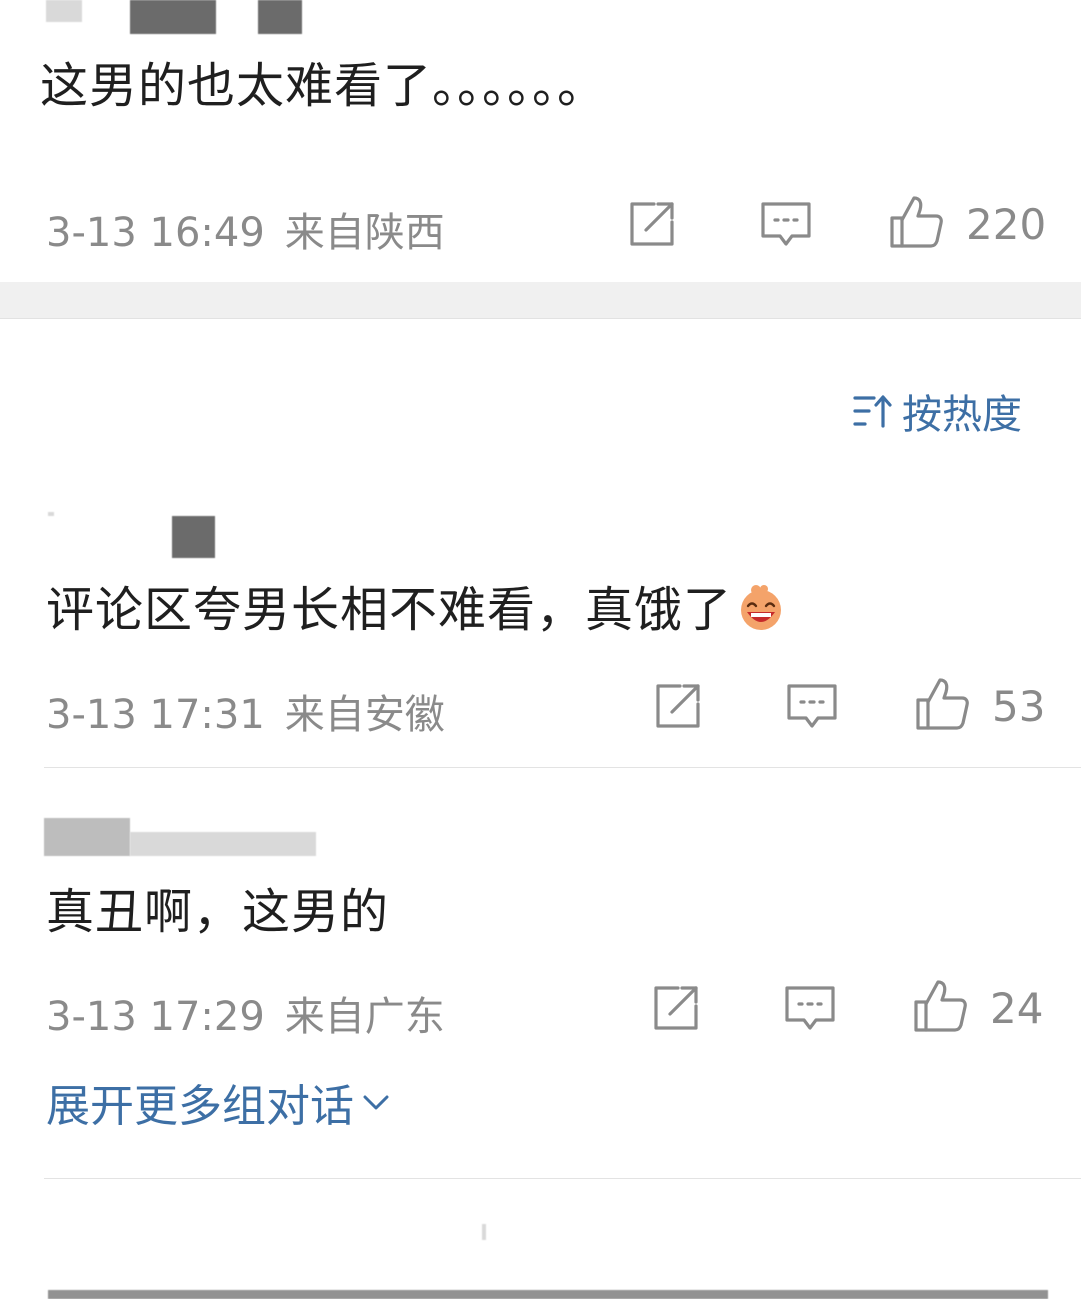 The height and width of the screenshot is (1299, 1081). I want to click on like-count: 24, so click(1017, 1008).